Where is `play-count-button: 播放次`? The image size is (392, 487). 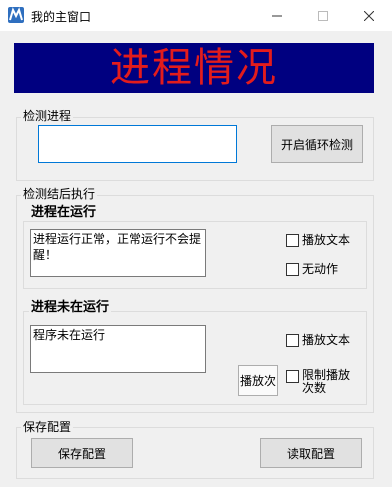
play-count-button: 播放次 is located at coordinates (258, 380).